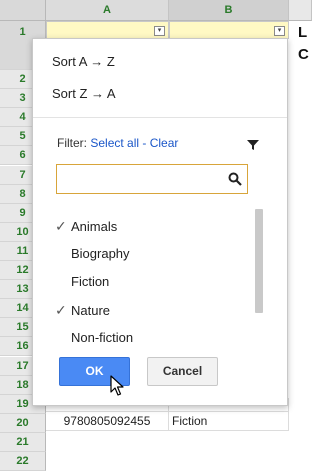 This screenshot has height=471, width=320. What do you see at coordinates (107, 10) in the screenshot?
I see `column-header-a: A` at bounding box center [107, 10].